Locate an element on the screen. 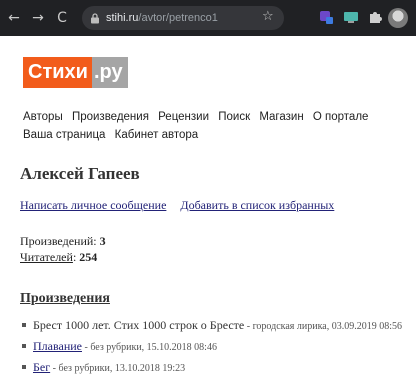  works-section-title: Произведения is located at coordinates (65, 299).